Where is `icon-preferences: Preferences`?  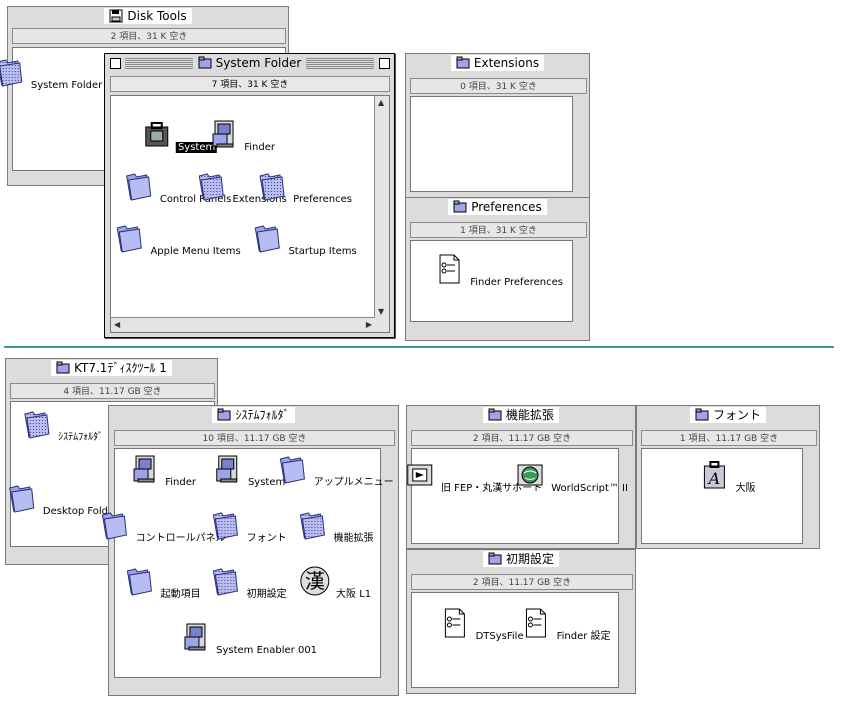 icon-preferences: Preferences is located at coordinates (305, 187).